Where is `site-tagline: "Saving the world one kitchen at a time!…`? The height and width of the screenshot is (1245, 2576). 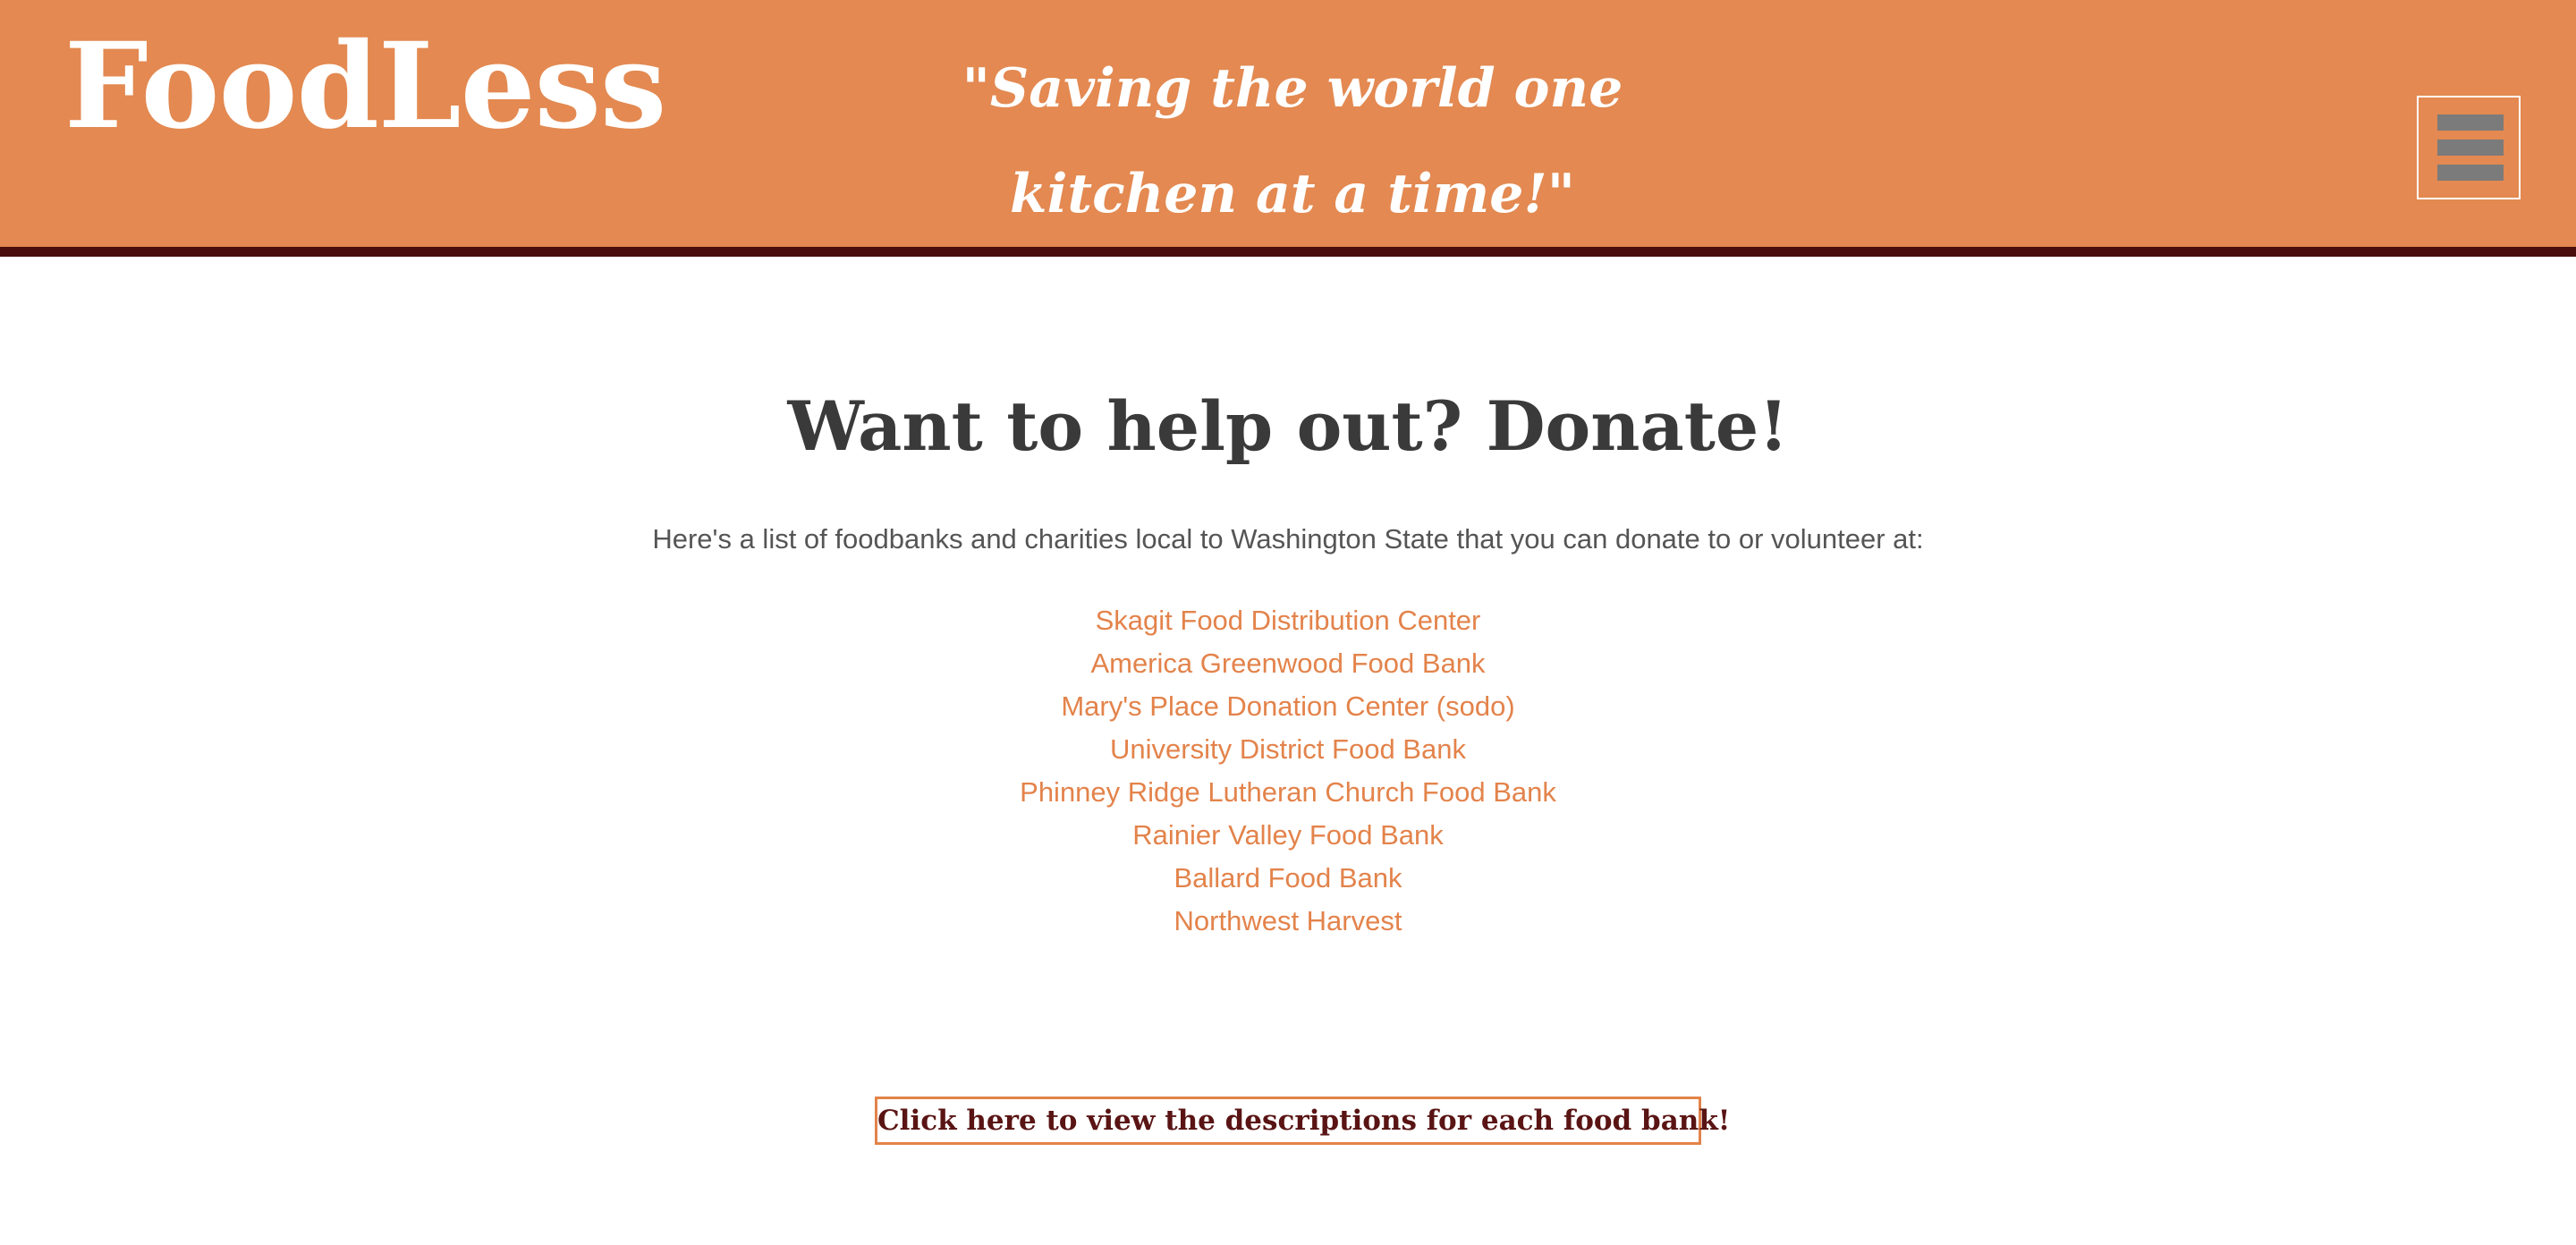 site-tagline: "Saving the world one kitchen at a time!… is located at coordinates (1292, 141).